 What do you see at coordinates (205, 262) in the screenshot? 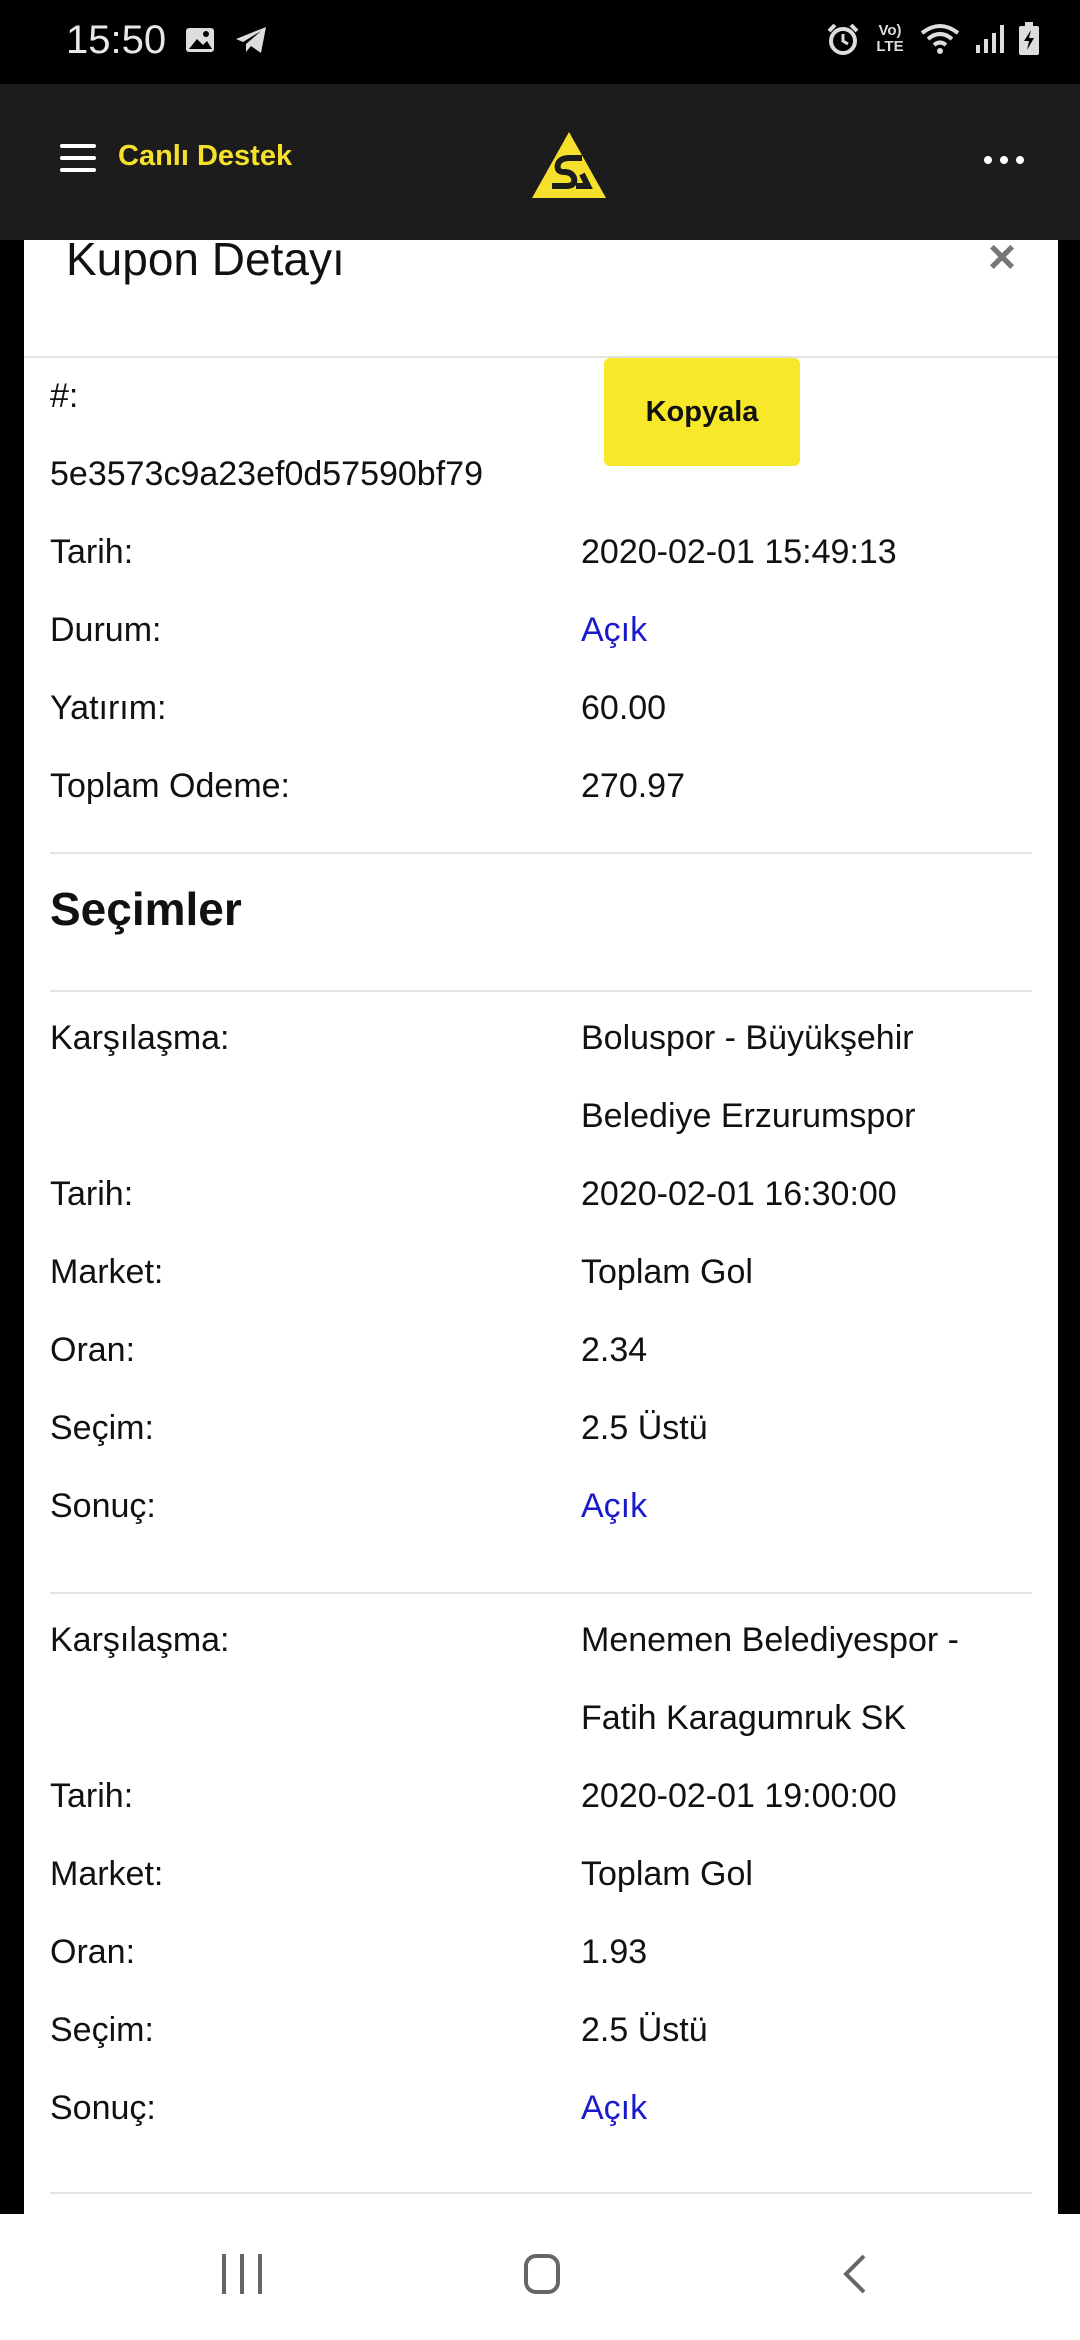
I see `modal-title: Kupon Detayı` at bounding box center [205, 262].